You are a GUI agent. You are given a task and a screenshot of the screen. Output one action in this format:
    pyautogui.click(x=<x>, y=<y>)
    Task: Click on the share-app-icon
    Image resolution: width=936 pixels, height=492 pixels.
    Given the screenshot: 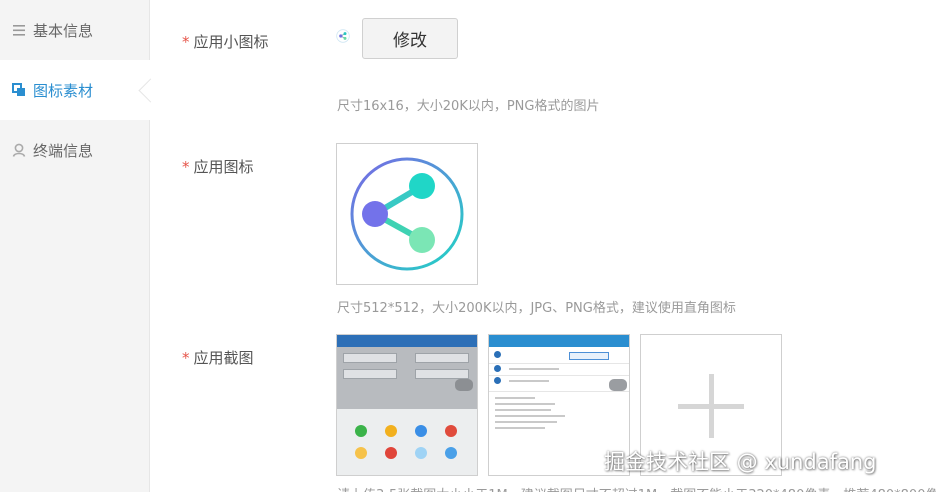 What is the action you would take?
    pyautogui.click(x=407, y=214)
    